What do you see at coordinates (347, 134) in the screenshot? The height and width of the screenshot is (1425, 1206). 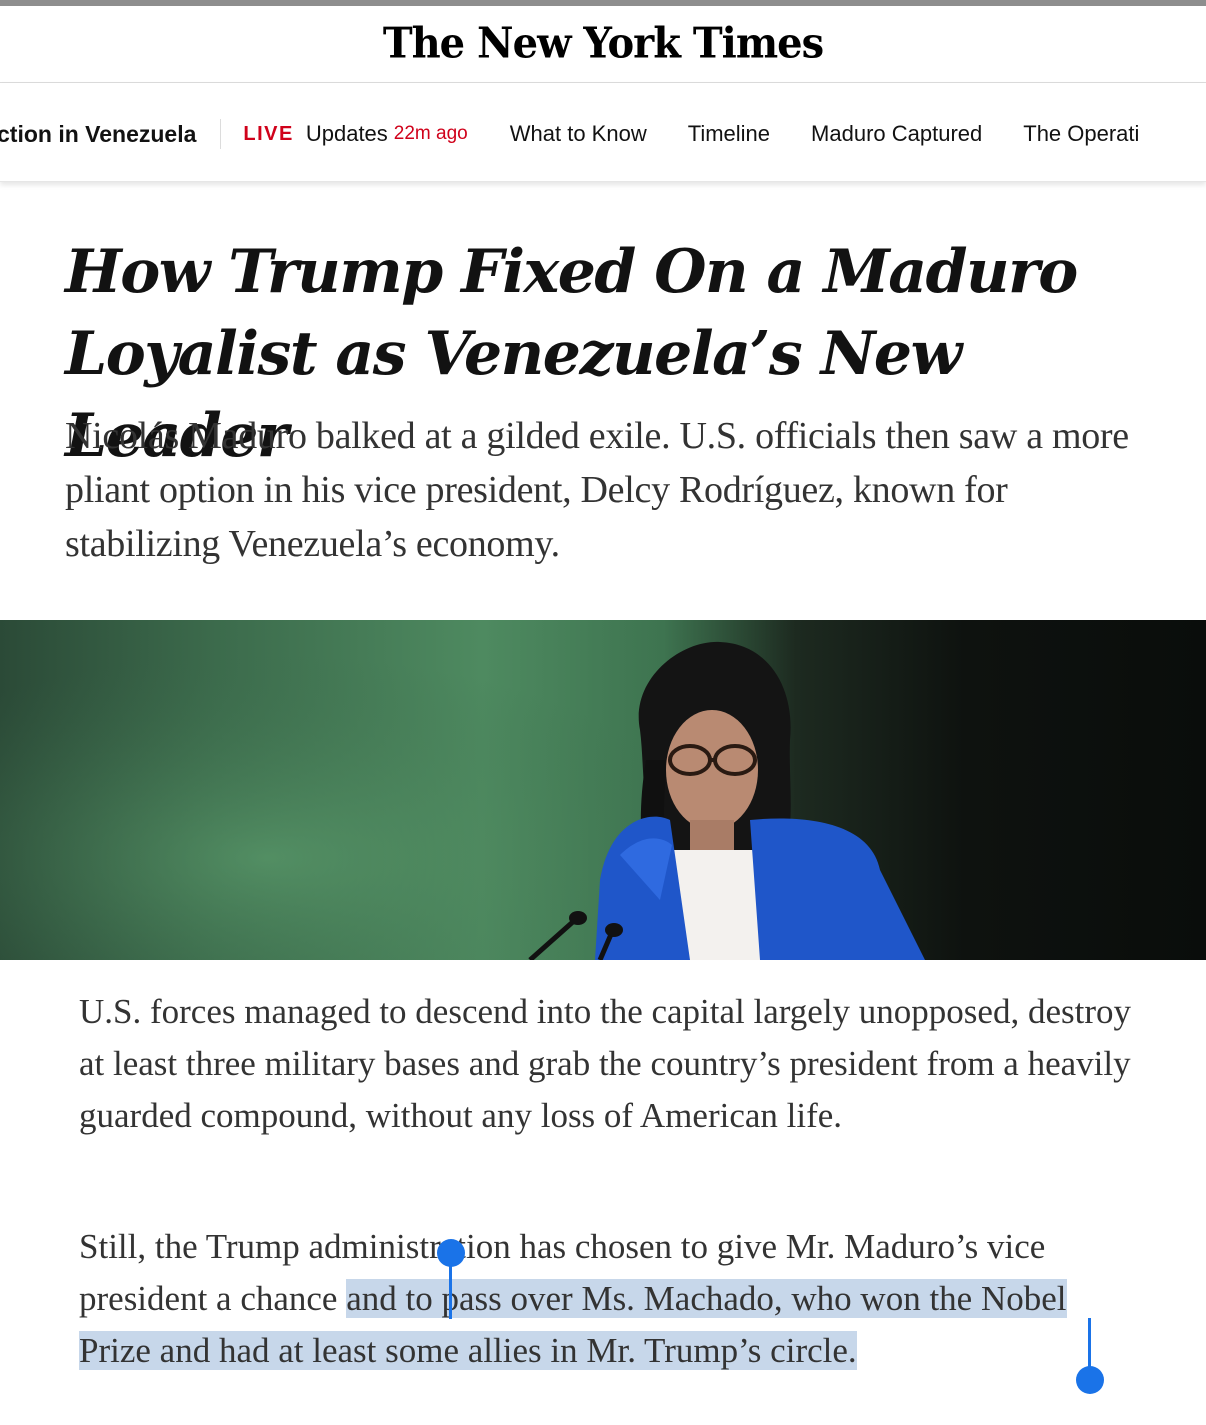 I see `live-updates-link: Updates` at bounding box center [347, 134].